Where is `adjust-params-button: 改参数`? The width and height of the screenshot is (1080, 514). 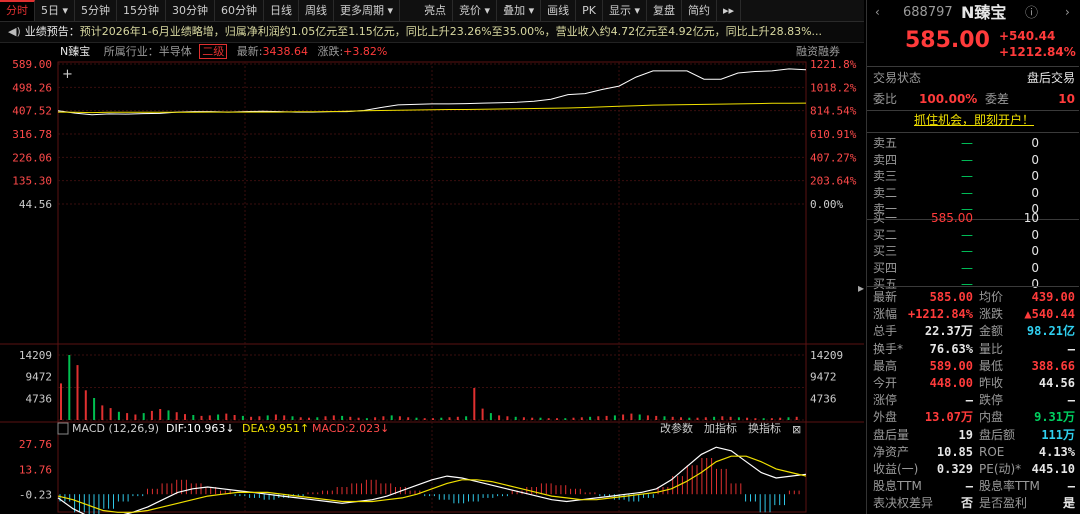
adjust-params-button: 改参数 is located at coordinates (676, 428).